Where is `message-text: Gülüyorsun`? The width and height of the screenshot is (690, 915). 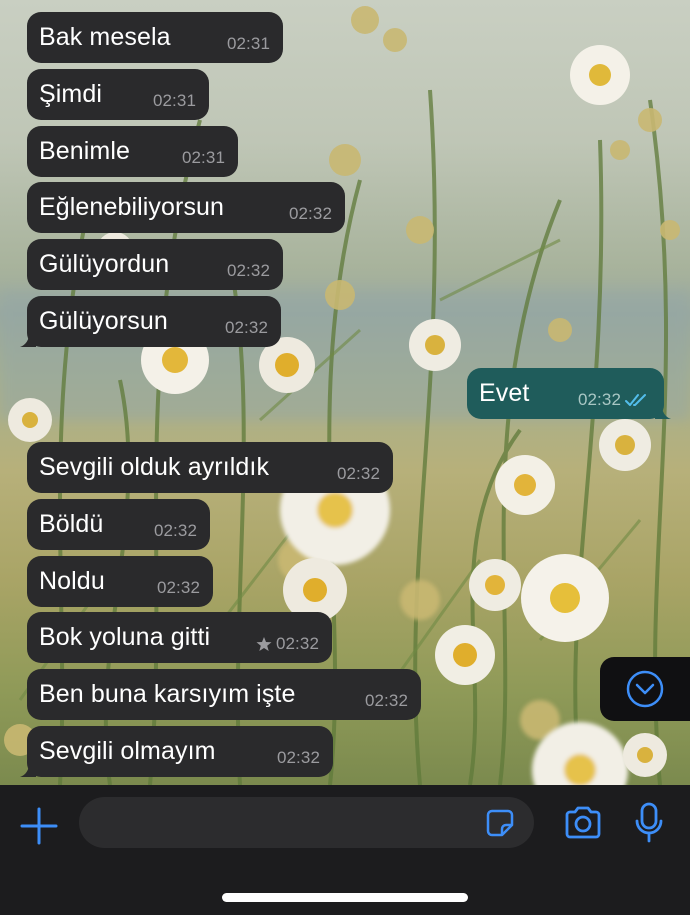
message-text: Gülüyorsun is located at coordinates (103, 321).